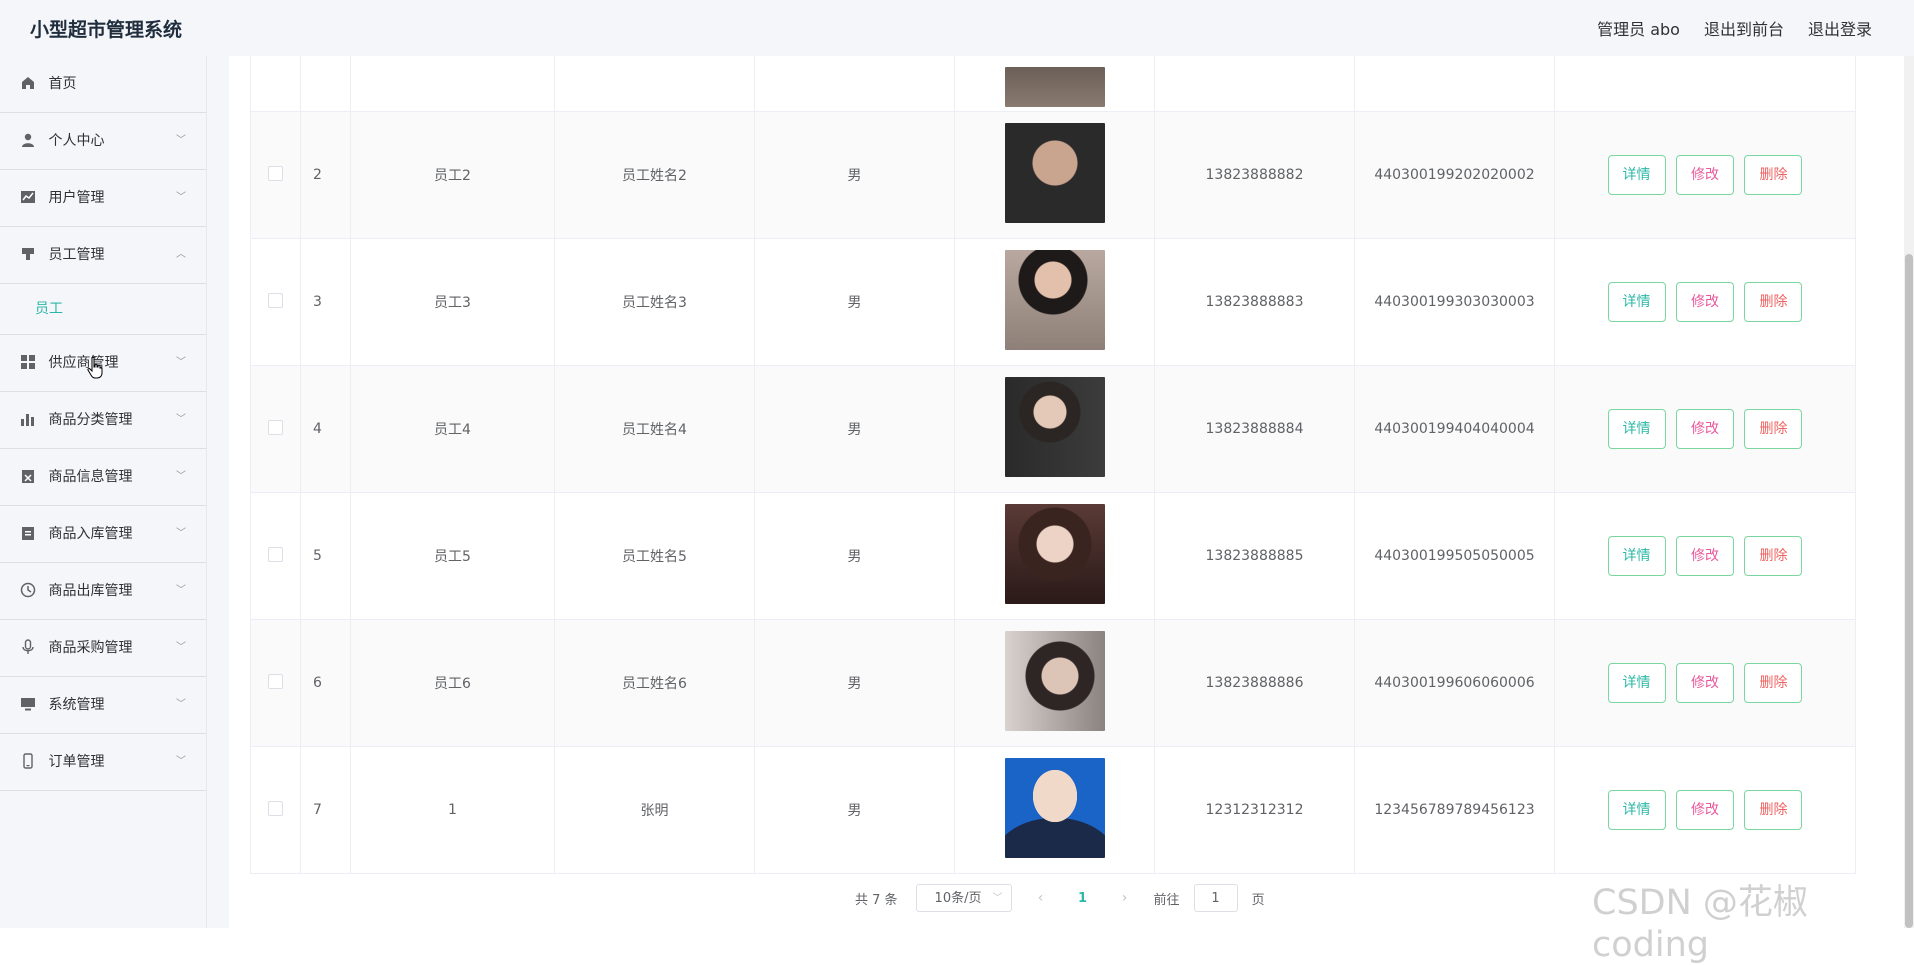 This screenshot has height=965, width=1914. What do you see at coordinates (103, 705) in the screenshot?
I see `sidebar-item-system: 系统管理 ﹀` at bounding box center [103, 705].